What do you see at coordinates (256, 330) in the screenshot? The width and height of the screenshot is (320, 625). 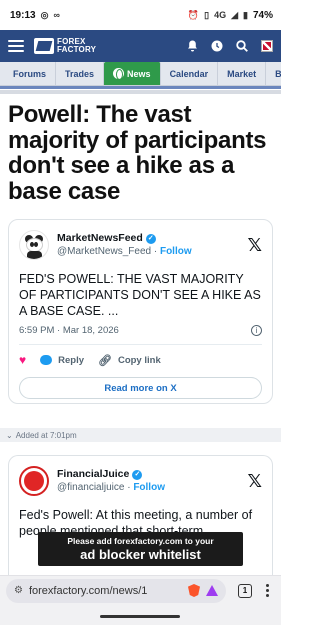 I see `info-icon: i` at bounding box center [256, 330].